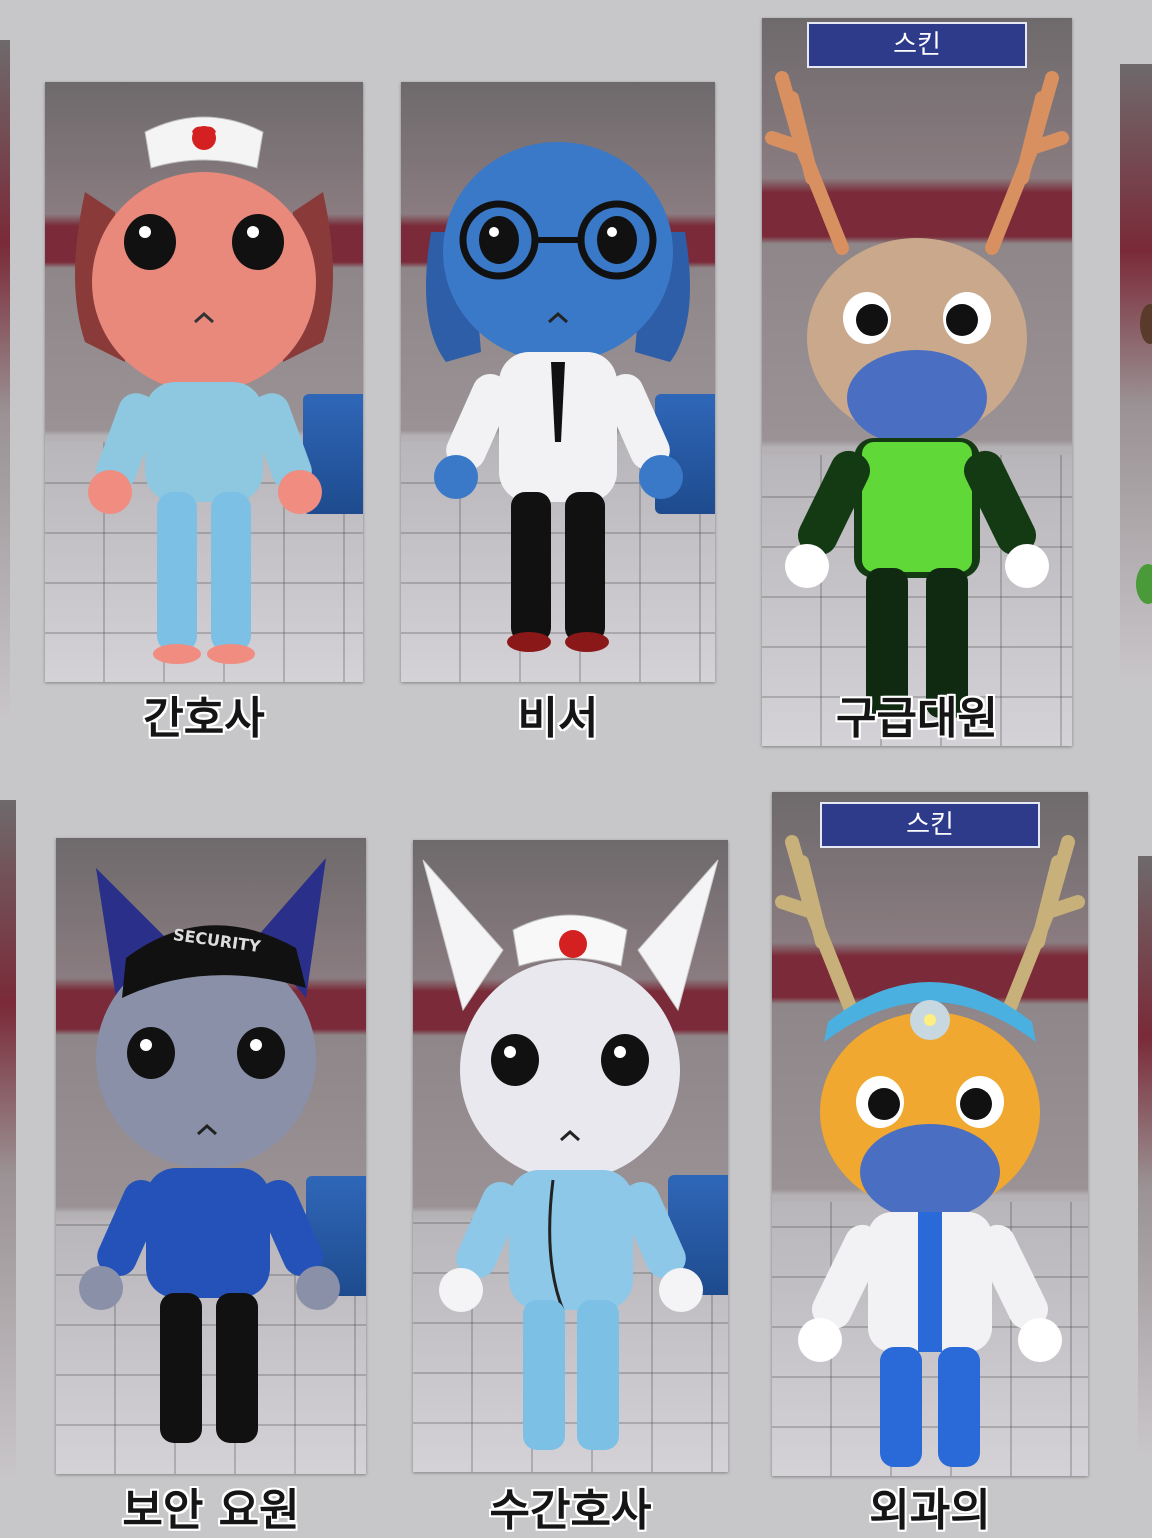  What do you see at coordinates (558, 397) in the screenshot?
I see `secretary-character-image` at bounding box center [558, 397].